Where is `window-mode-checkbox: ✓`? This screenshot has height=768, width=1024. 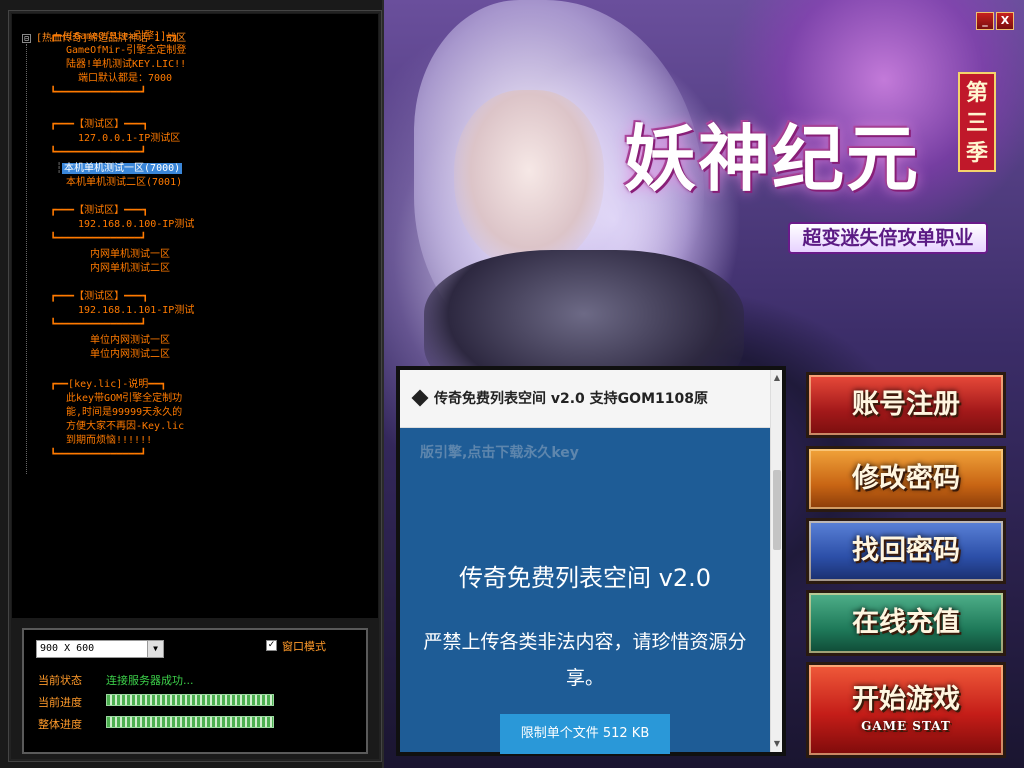 window-mode-checkbox: ✓ is located at coordinates (271, 645).